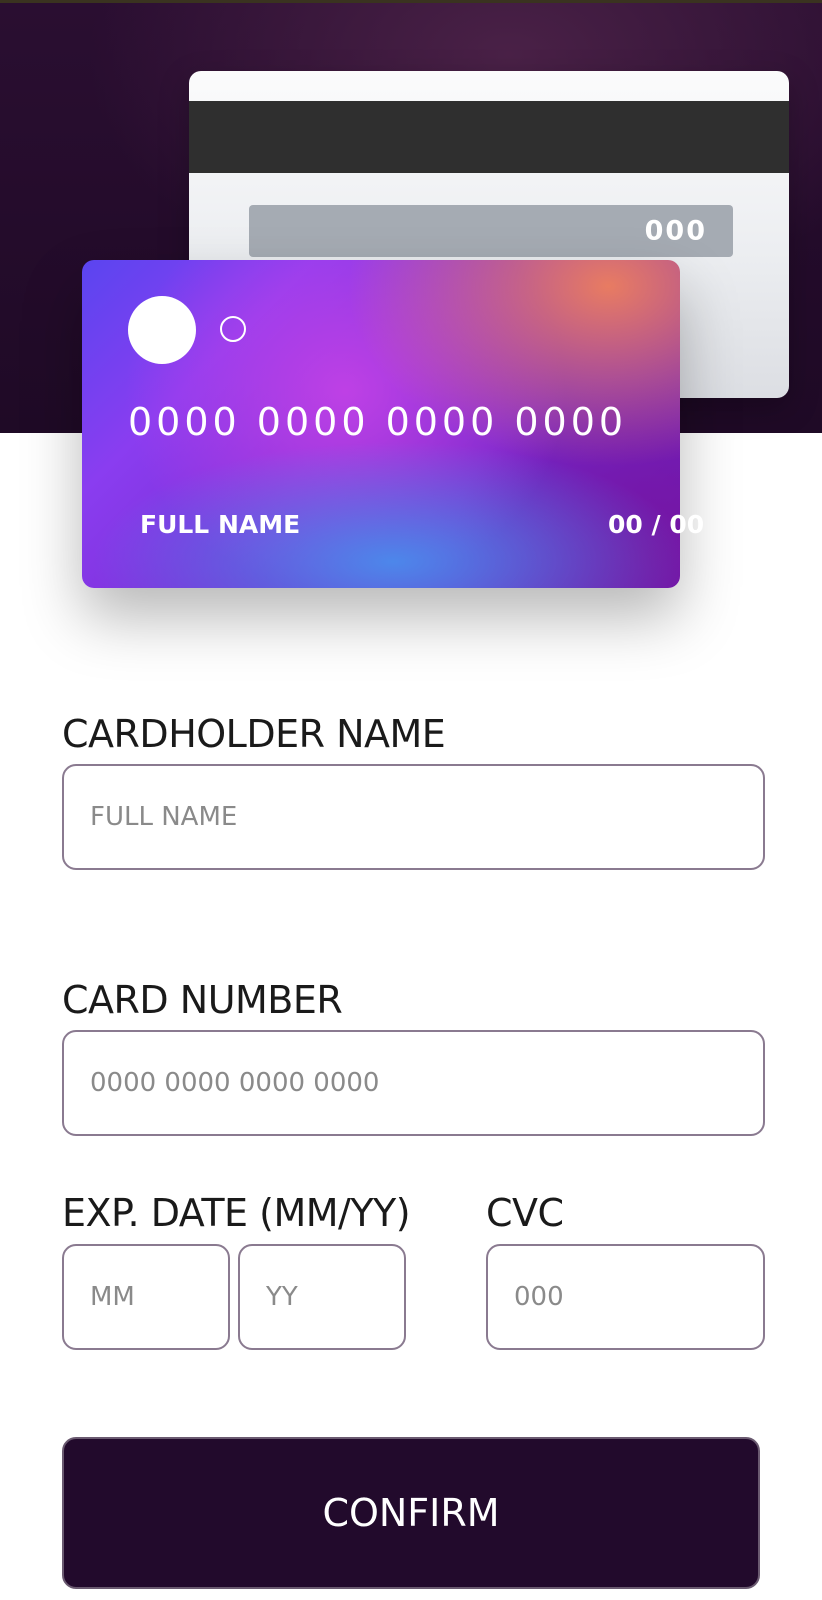 The width and height of the screenshot is (822, 1600). I want to click on card-number-input, so click(413, 1083).